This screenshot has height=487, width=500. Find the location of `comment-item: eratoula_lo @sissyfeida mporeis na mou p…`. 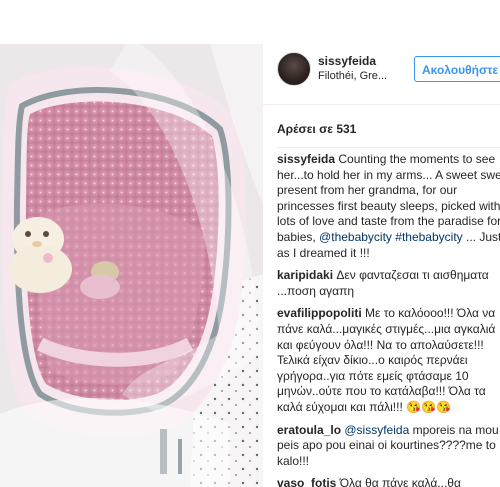

comment-item: eratoula_lo @sissyfeida mporeis na mou p… is located at coordinates (388, 446).